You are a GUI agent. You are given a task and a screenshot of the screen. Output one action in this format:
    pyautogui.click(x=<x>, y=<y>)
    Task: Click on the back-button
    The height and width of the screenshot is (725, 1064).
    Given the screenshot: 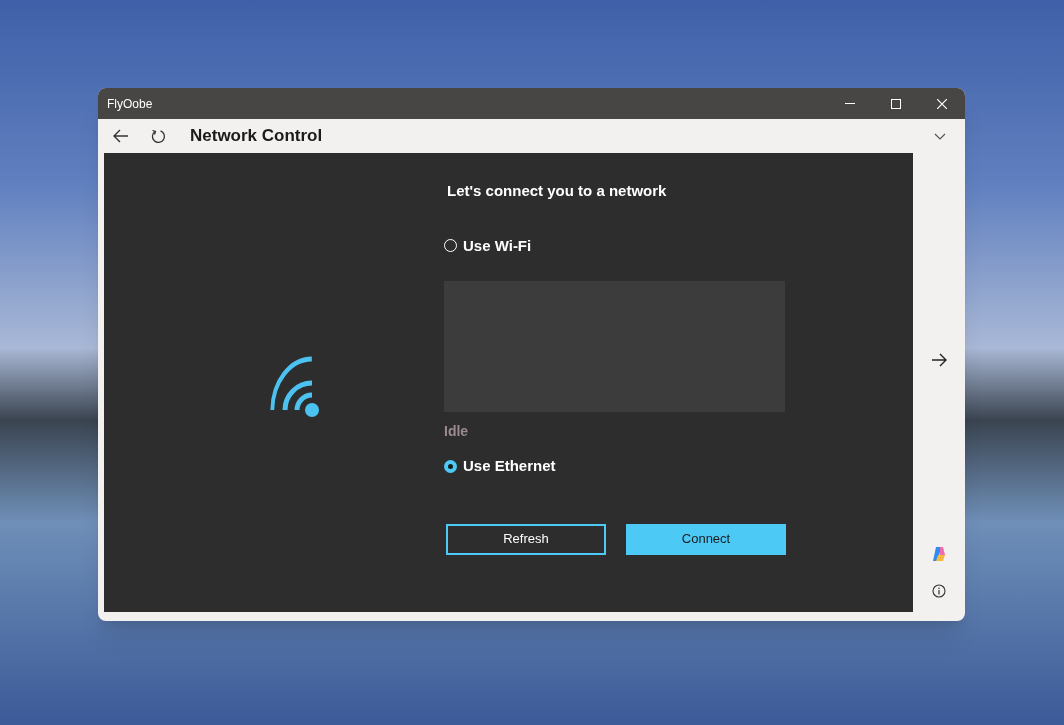 What is the action you would take?
    pyautogui.click(x=121, y=136)
    